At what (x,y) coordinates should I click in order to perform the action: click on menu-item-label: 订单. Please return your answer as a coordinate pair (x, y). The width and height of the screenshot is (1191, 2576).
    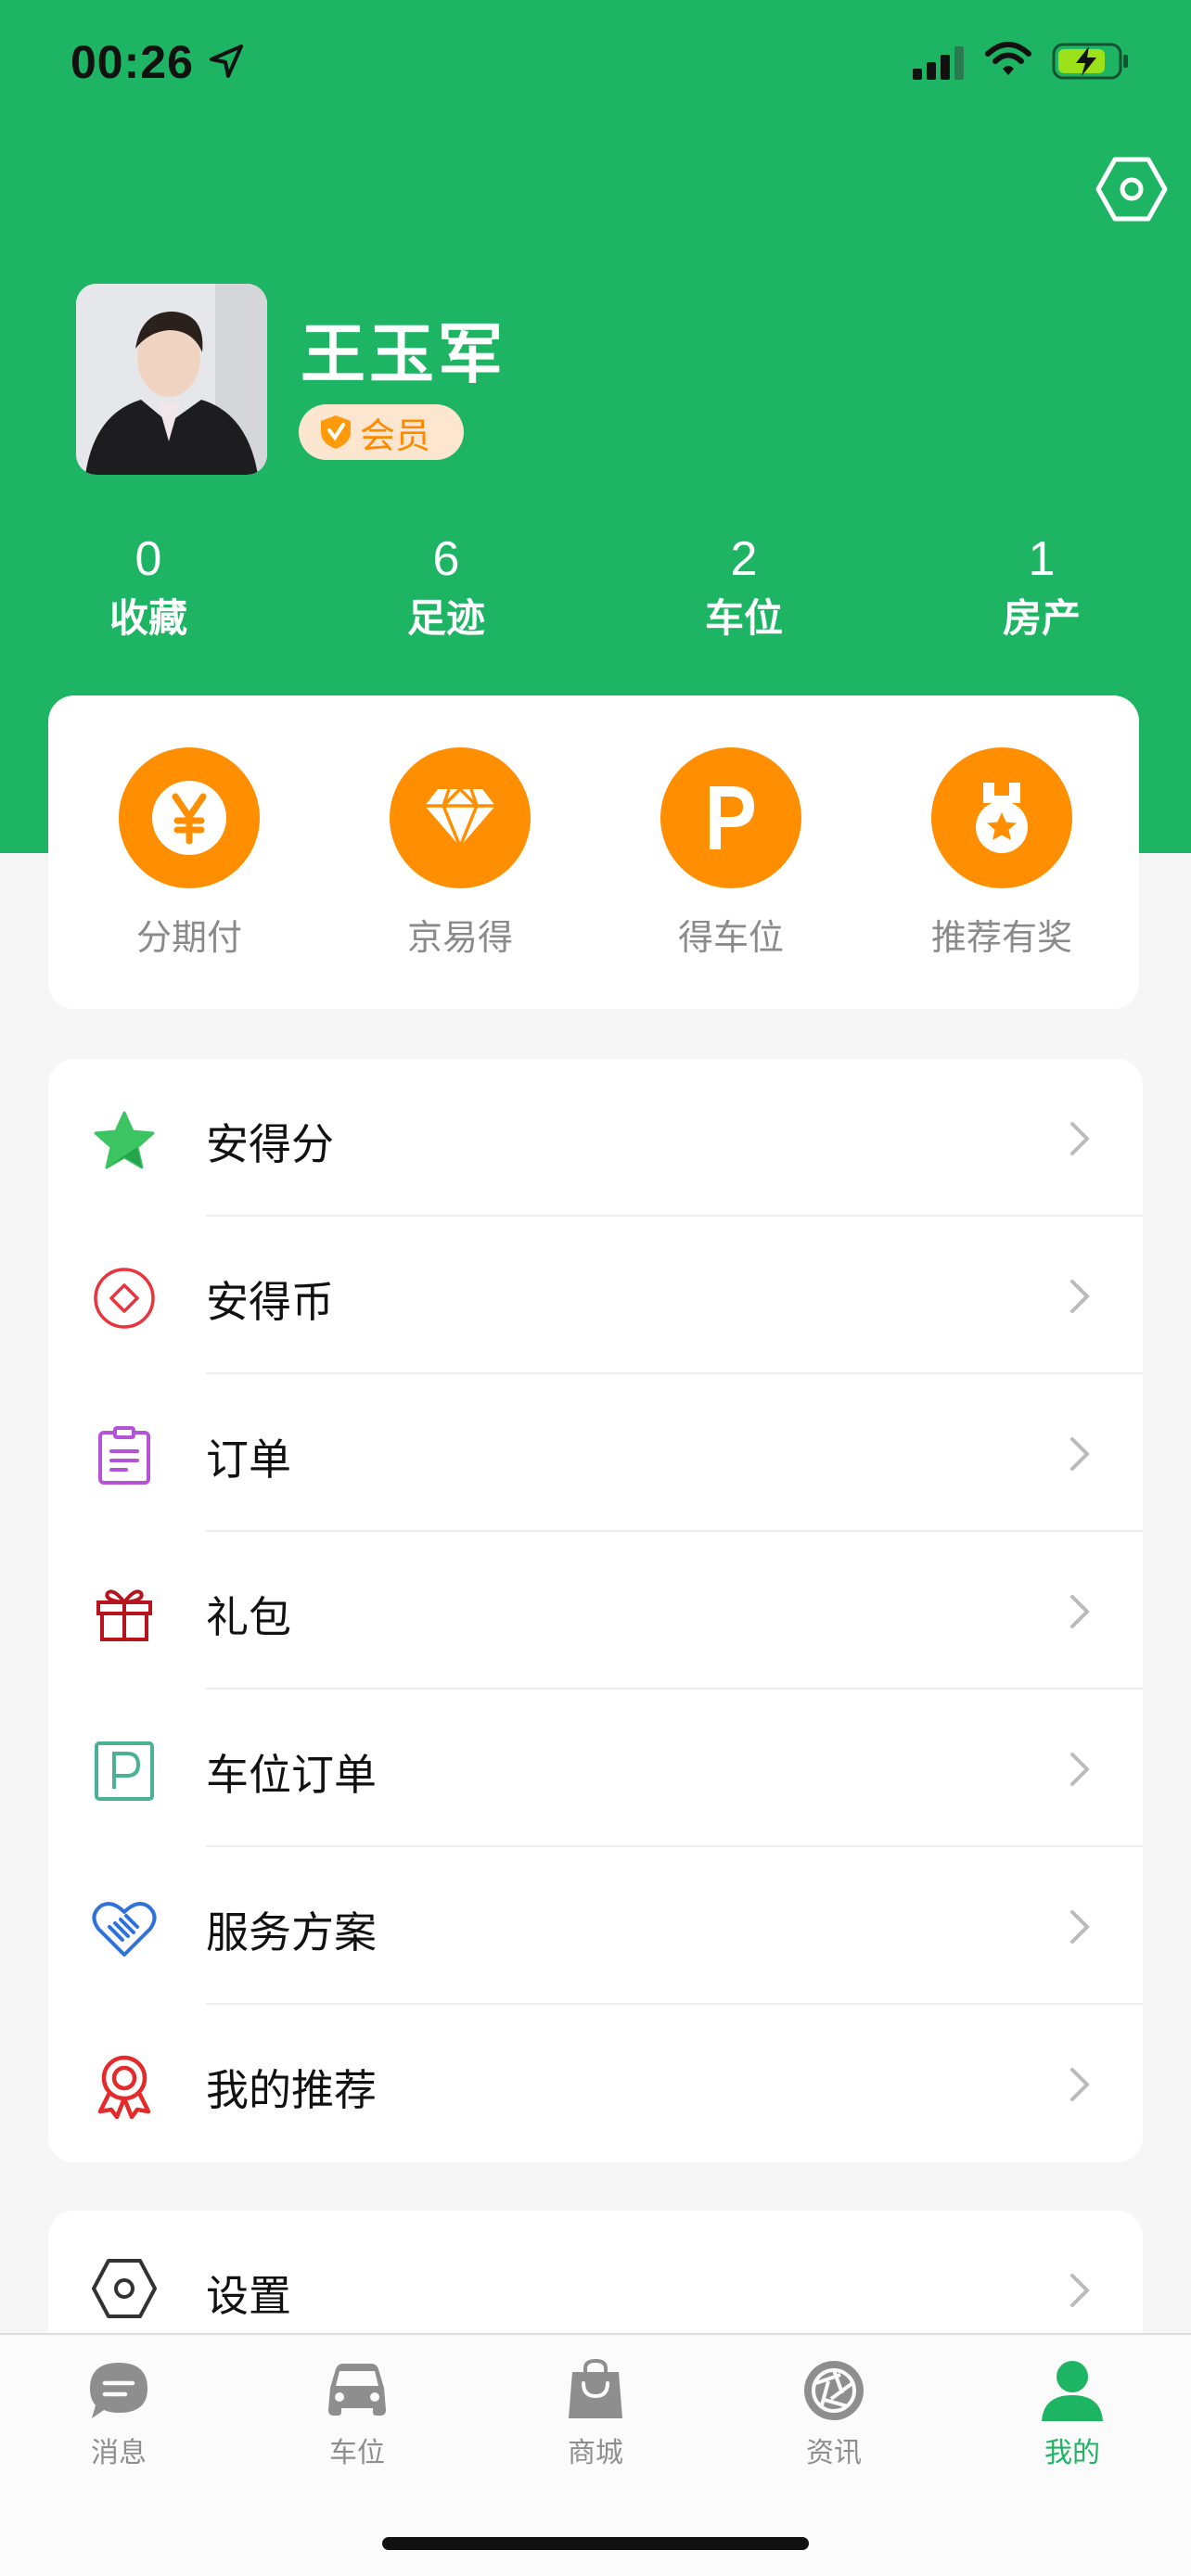
    Looking at the image, I should click on (248, 1460).